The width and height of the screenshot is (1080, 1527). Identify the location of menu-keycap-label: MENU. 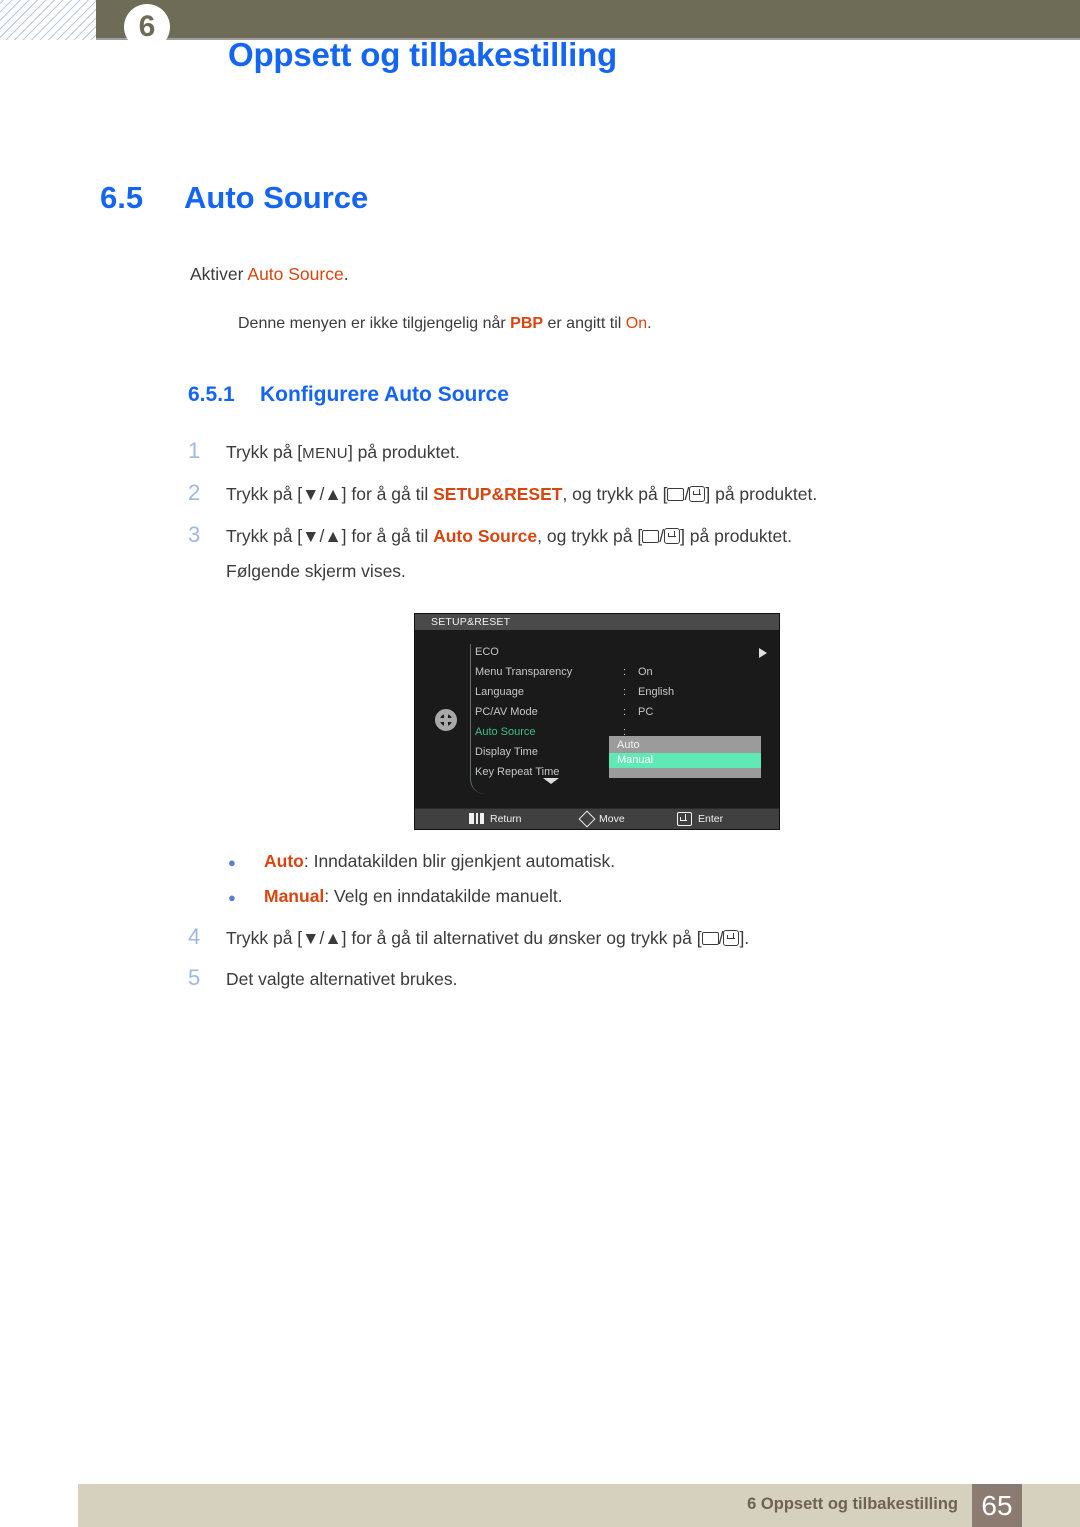
(325, 453).